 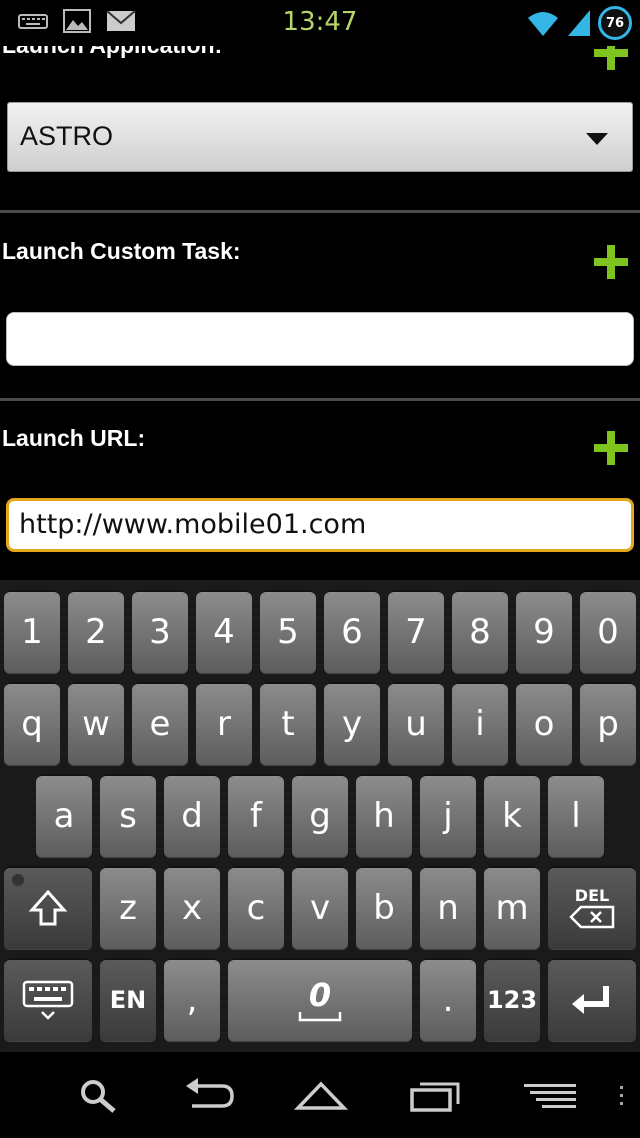 I want to click on space-bar: 0, so click(x=320, y=1000).